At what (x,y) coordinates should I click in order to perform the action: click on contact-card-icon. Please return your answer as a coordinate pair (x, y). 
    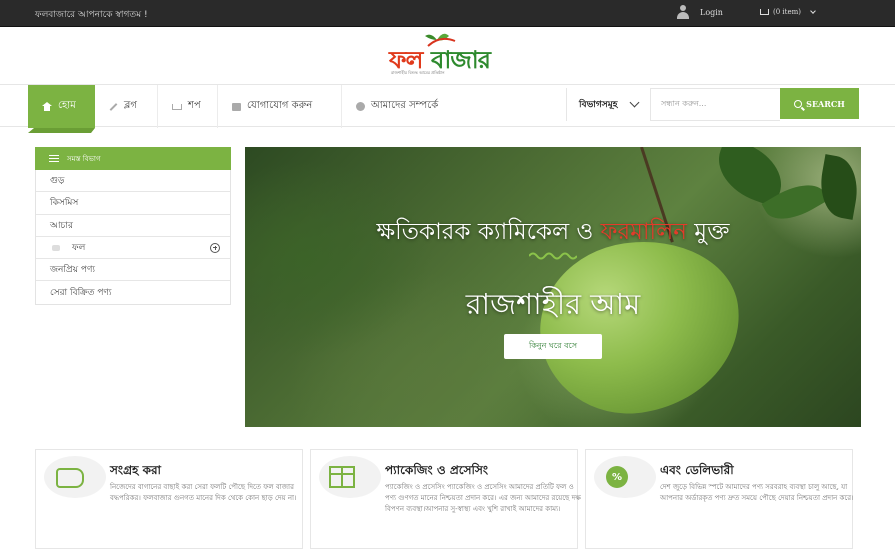
    Looking at the image, I should click on (236, 106).